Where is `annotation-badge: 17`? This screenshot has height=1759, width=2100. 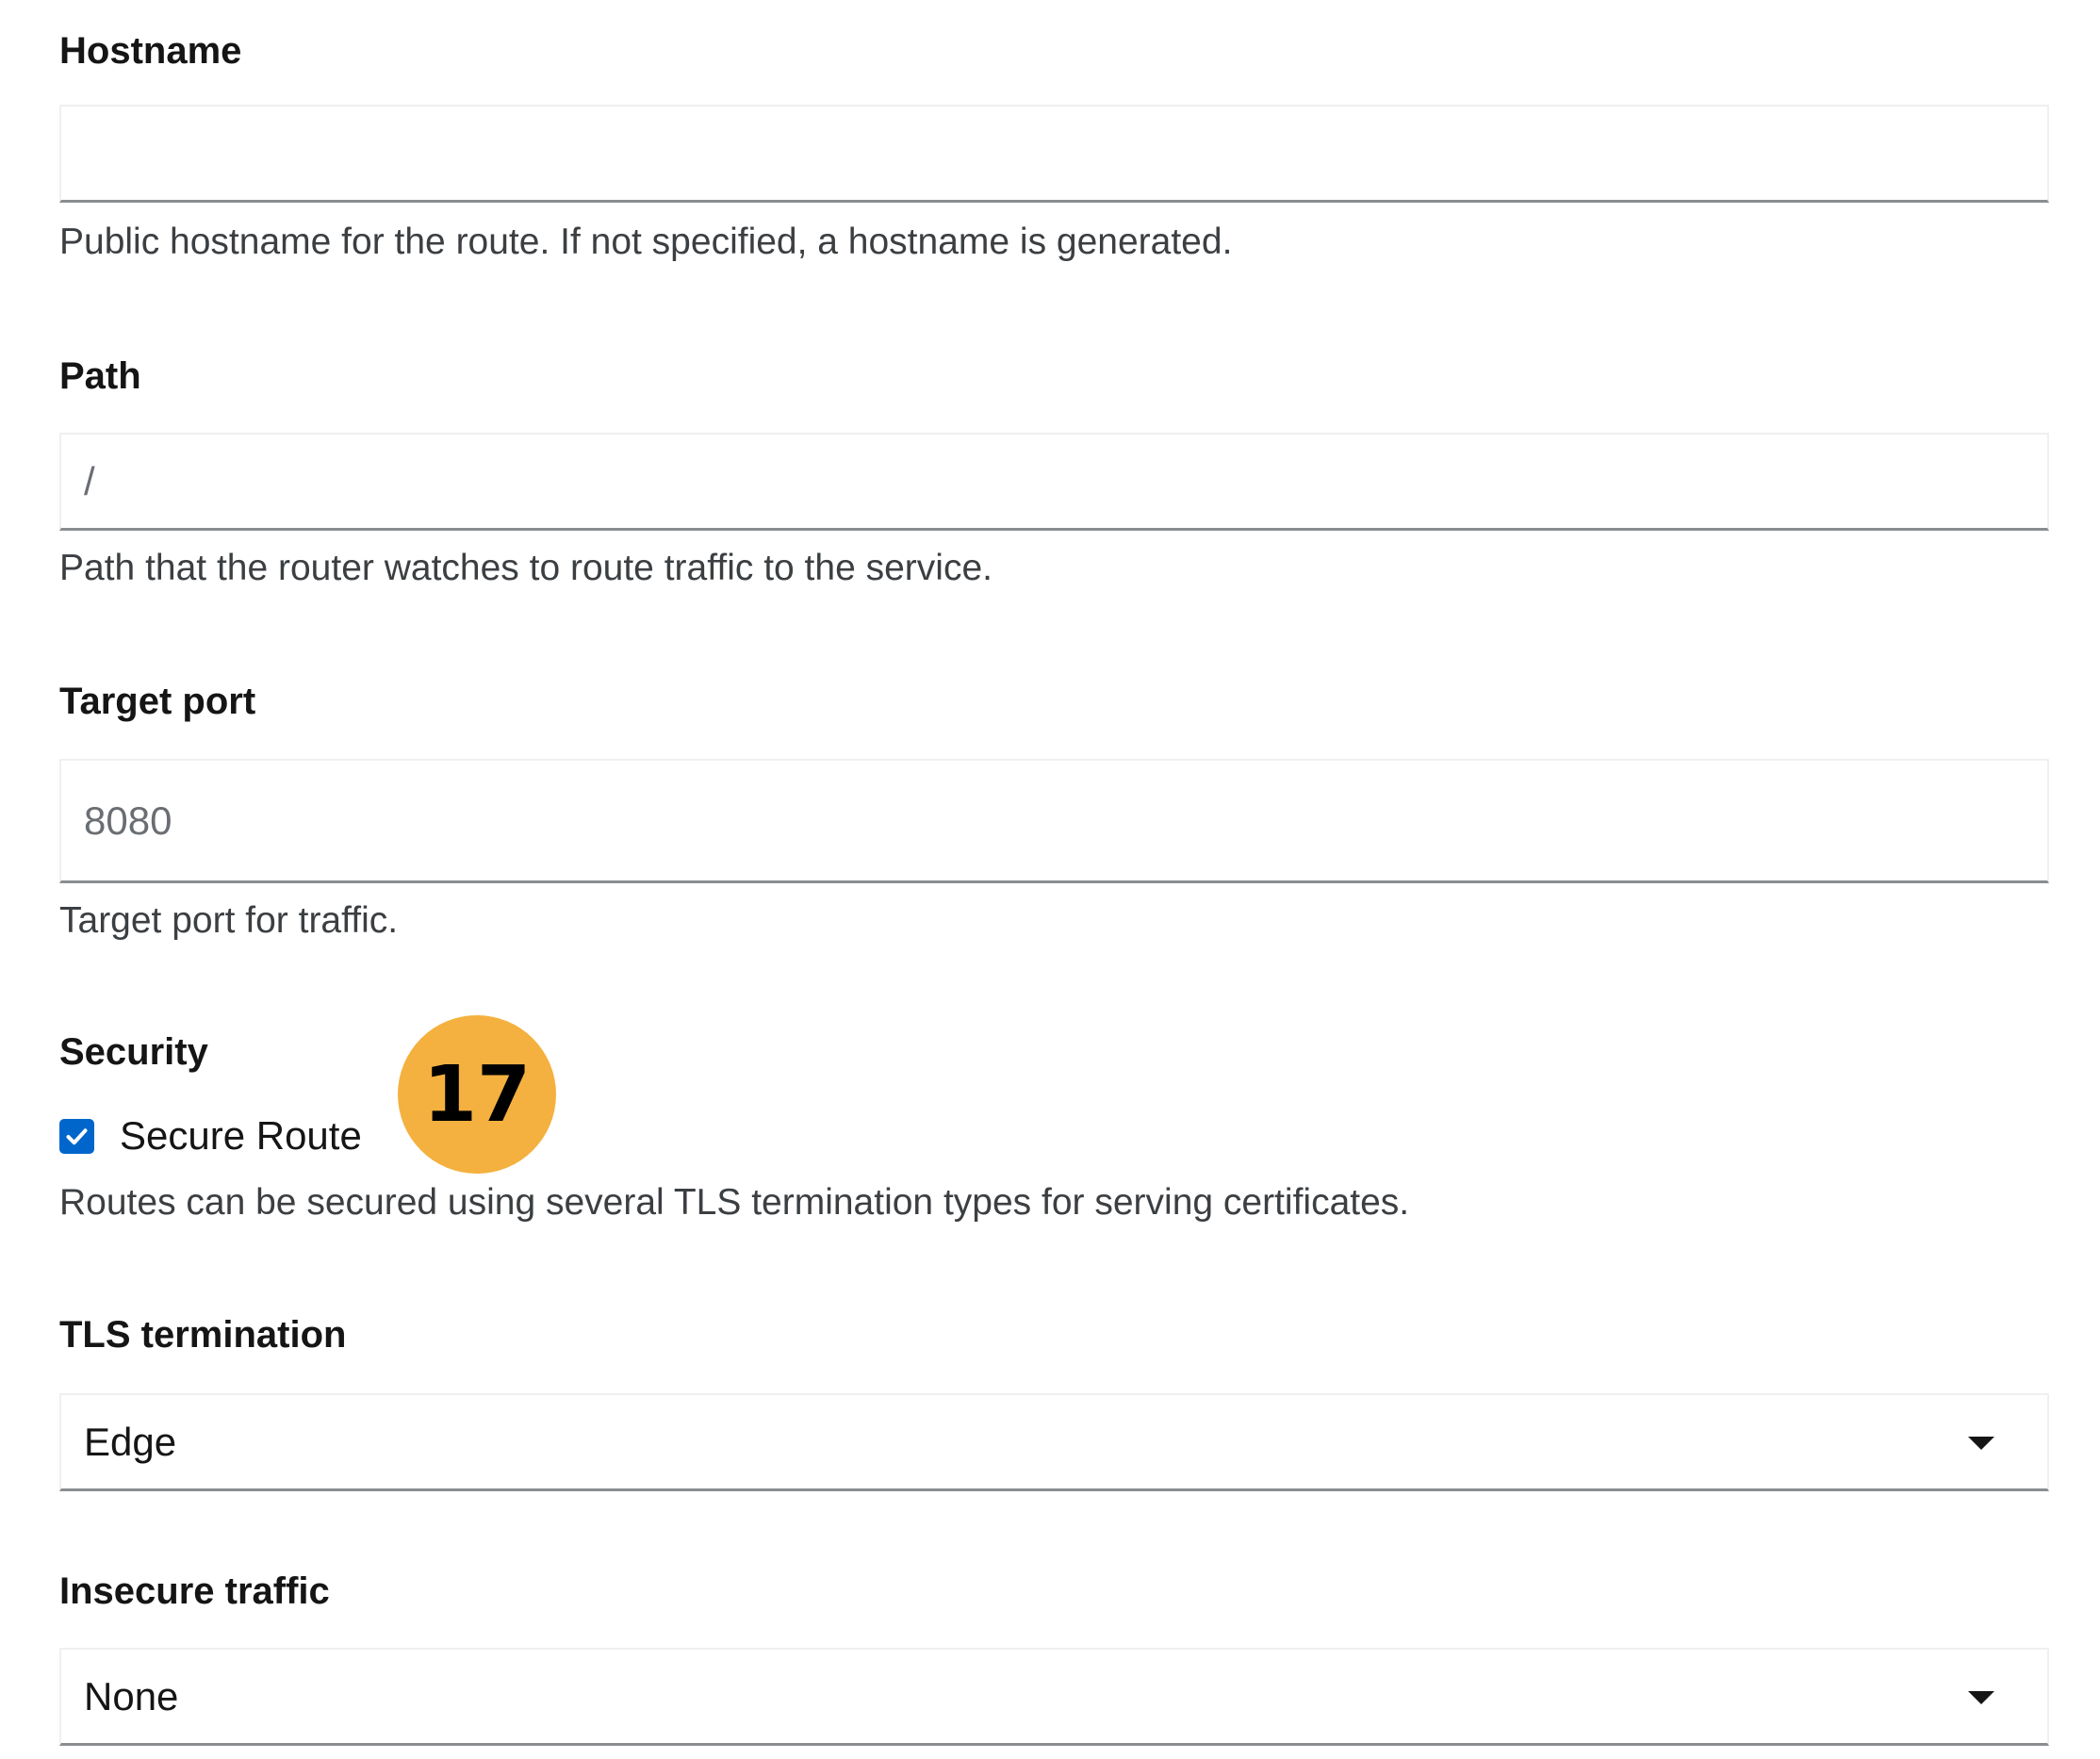 annotation-badge: 17 is located at coordinates (477, 1094).